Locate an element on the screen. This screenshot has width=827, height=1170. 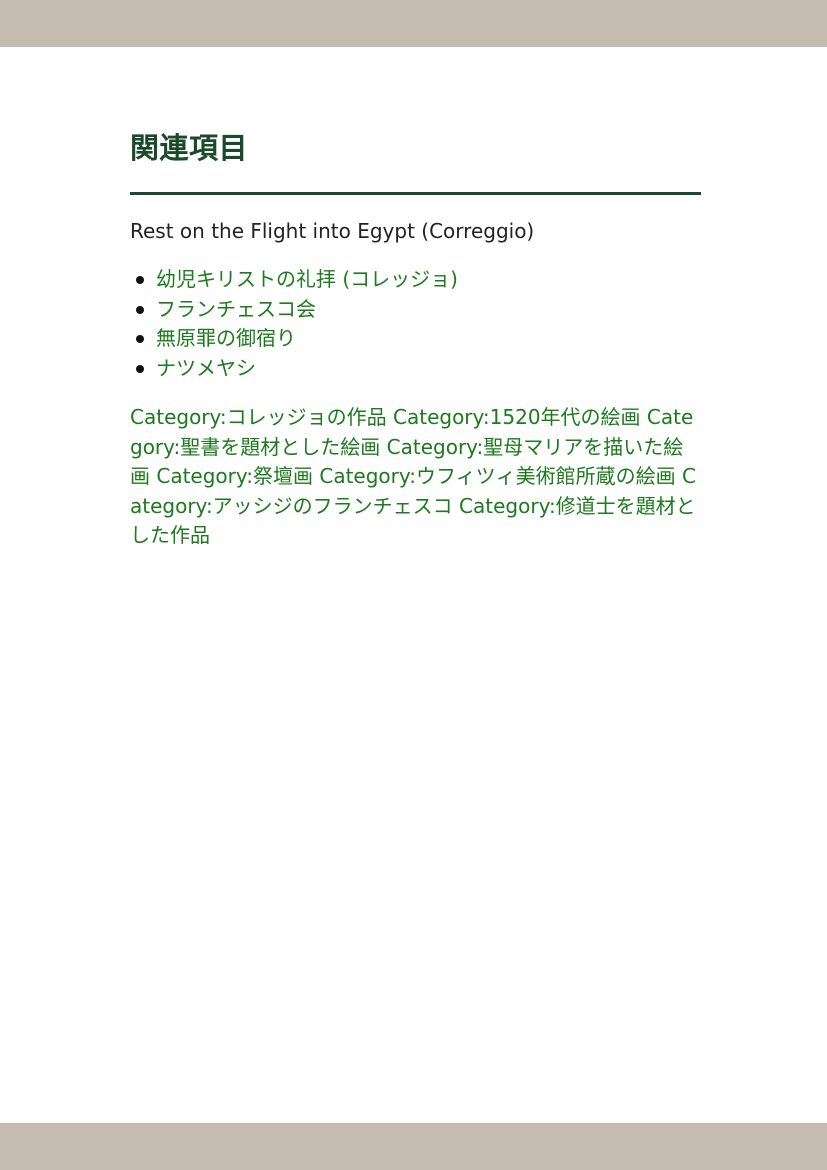
category-link: Category:祭壇画 is located at coordinates (234, 476).